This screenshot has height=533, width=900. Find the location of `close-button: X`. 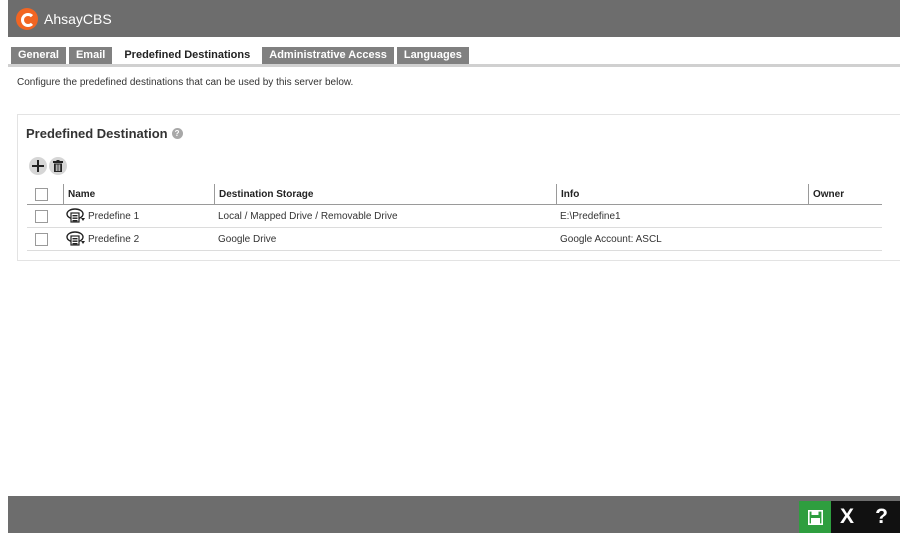

close-button: X is located at coordinates (847, 517).